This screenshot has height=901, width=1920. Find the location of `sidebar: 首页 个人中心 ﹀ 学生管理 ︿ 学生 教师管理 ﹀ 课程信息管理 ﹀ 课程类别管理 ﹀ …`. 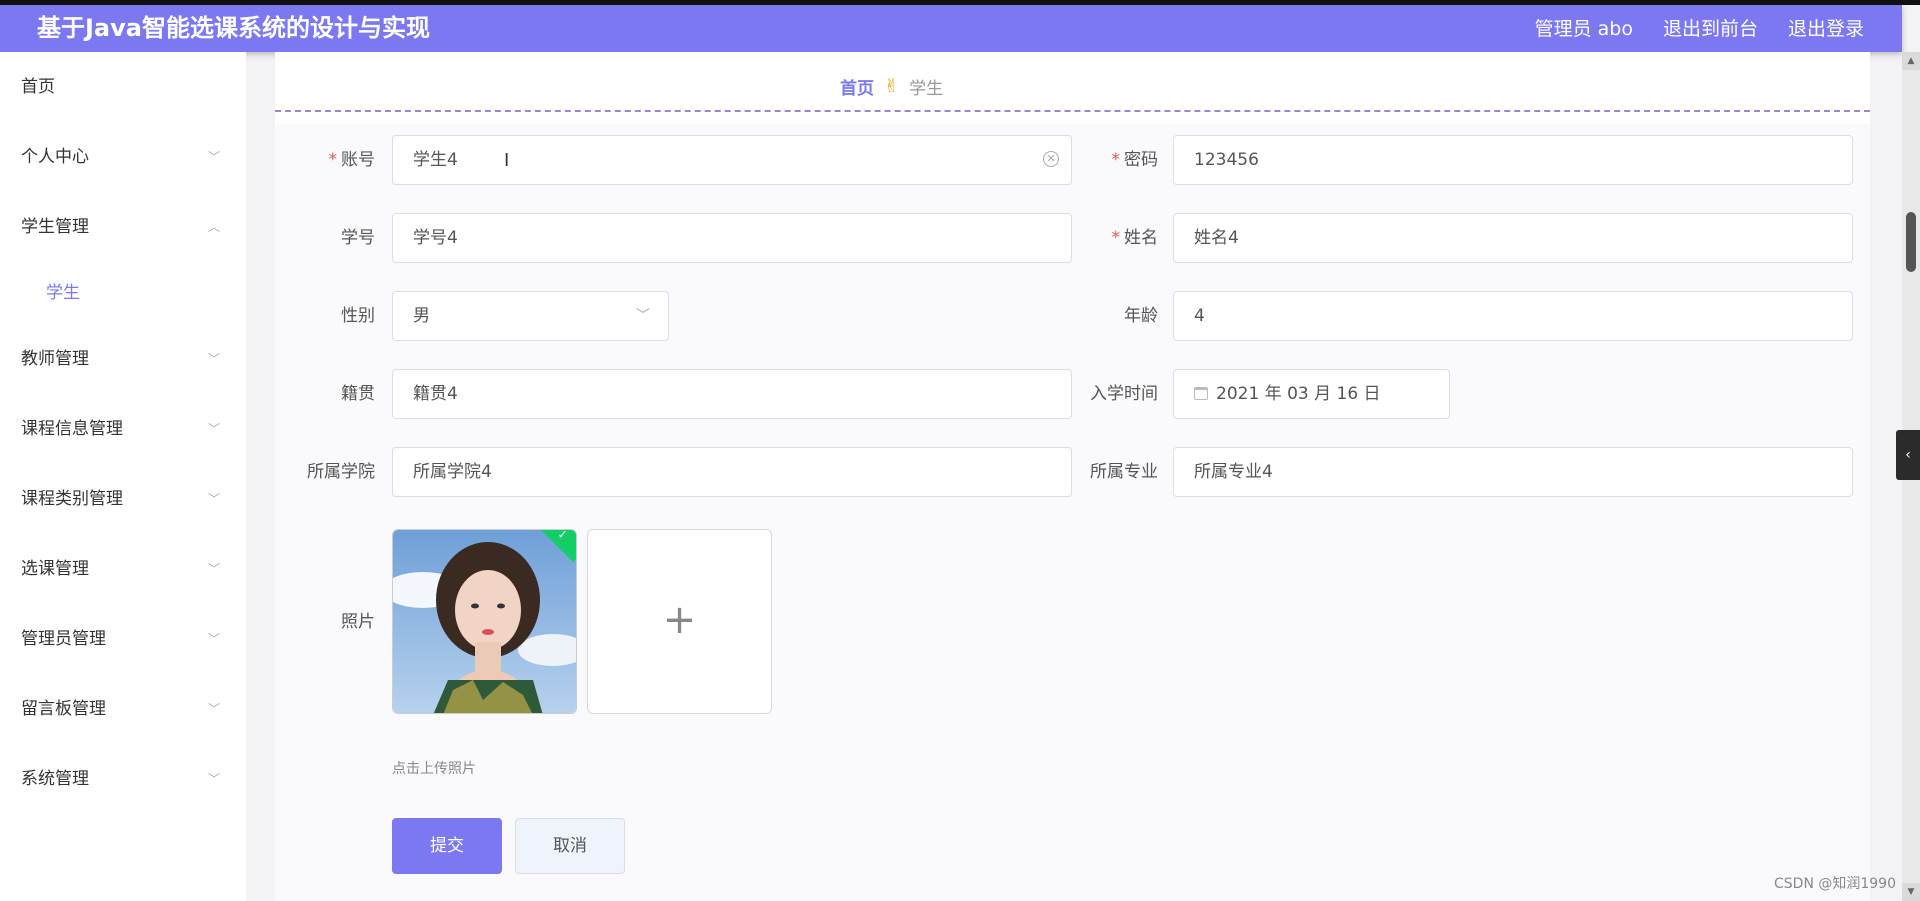

sidebar: 首页 个人中心 ﹀ 学生管理 ︿ 学生 教师管理 ﹀ 课程信息管理 ﹀ 课程类别管理 ﹀ … is located at coordinates (123, 476).